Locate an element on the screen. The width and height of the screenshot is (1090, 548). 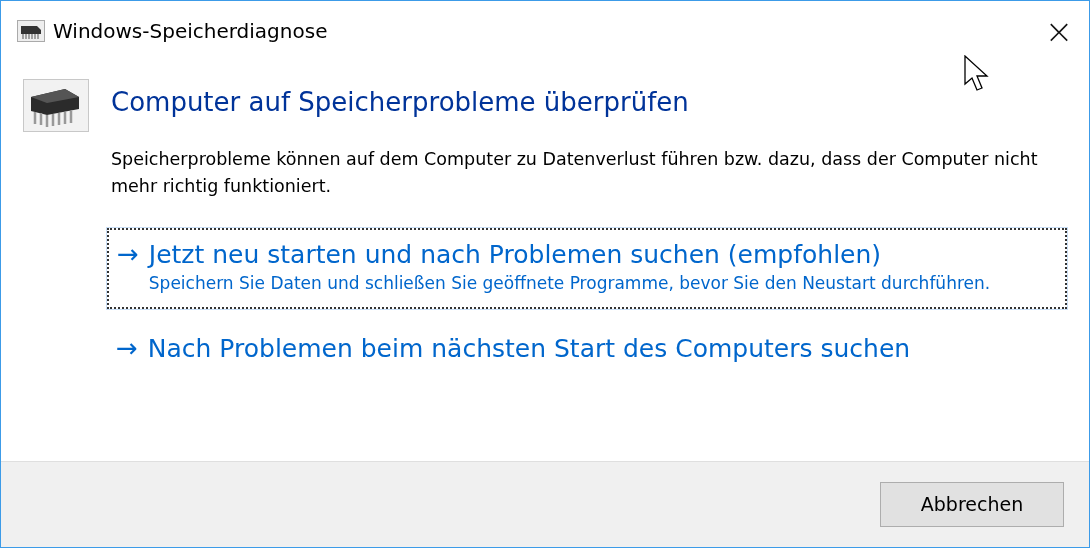
heading: Computer auf Speicherprobleme überprüfen is located at coordinates (400, 102).